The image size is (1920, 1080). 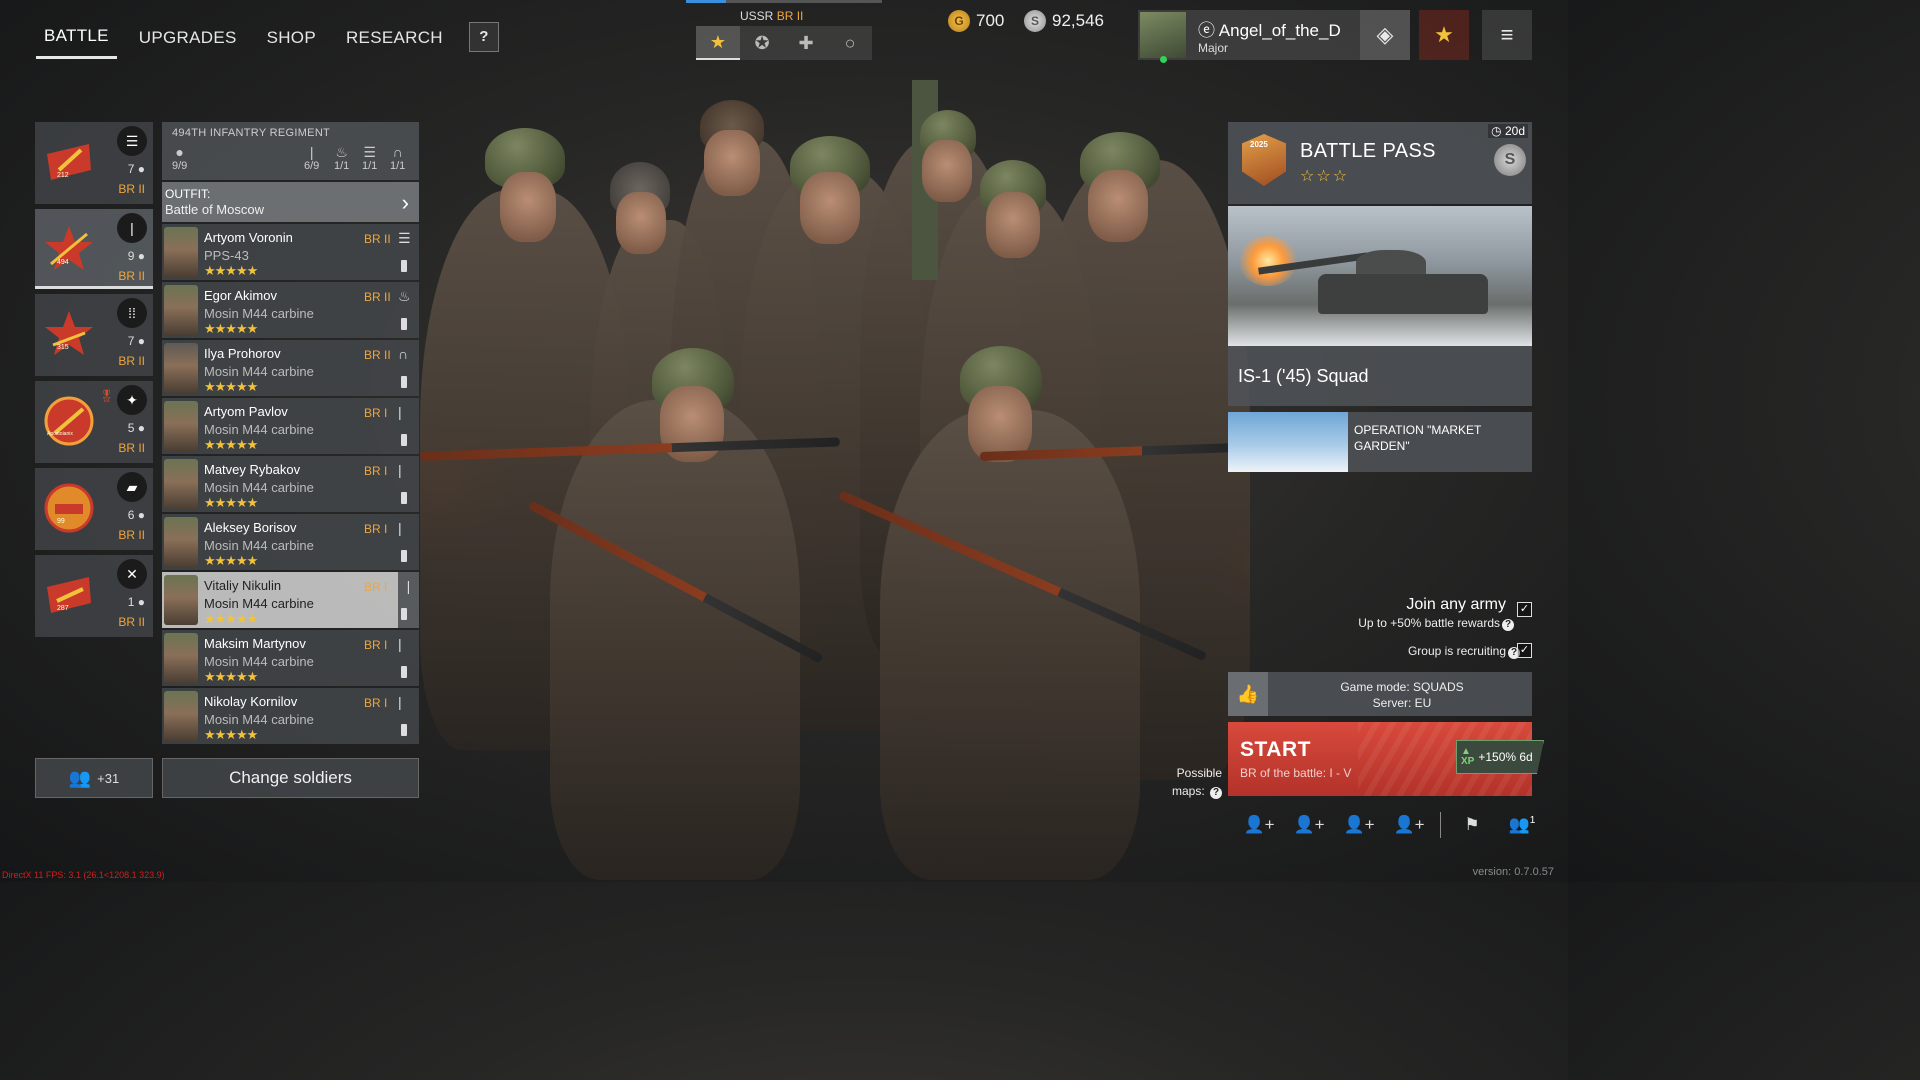 I want to click on medal-icon: ✪, so click(x=762, y=43).